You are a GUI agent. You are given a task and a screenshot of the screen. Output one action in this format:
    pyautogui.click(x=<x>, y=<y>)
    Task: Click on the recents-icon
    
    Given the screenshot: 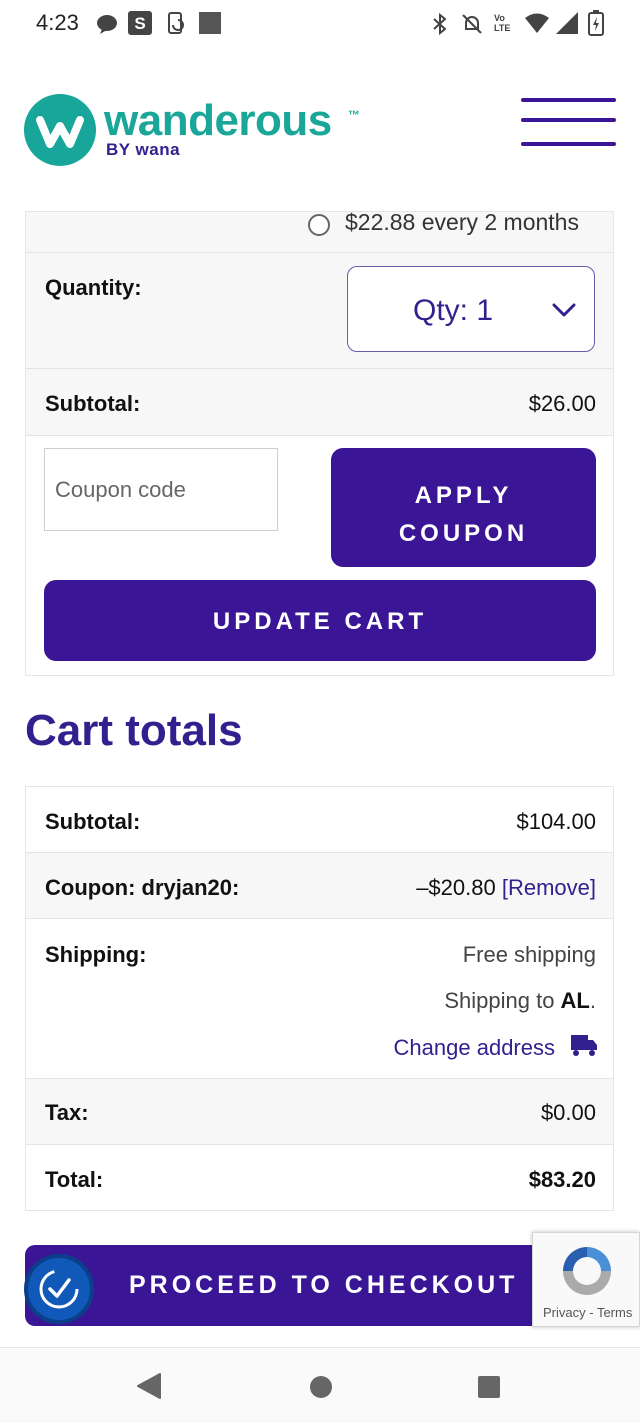 What is the action you would take?
    pyautogui.click(x=489, y=1387)
    